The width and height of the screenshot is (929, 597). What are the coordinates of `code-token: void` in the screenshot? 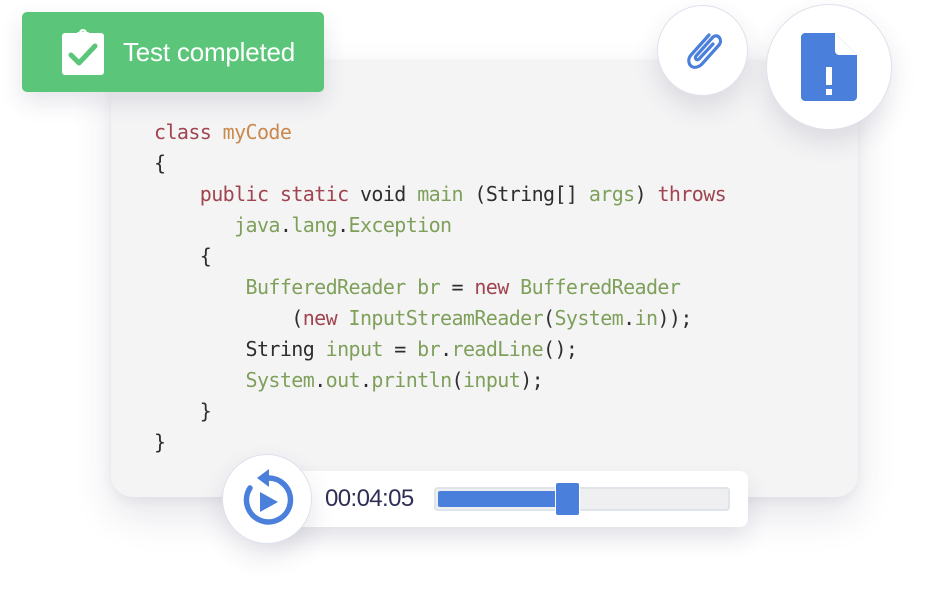 It's located at (383, 194).